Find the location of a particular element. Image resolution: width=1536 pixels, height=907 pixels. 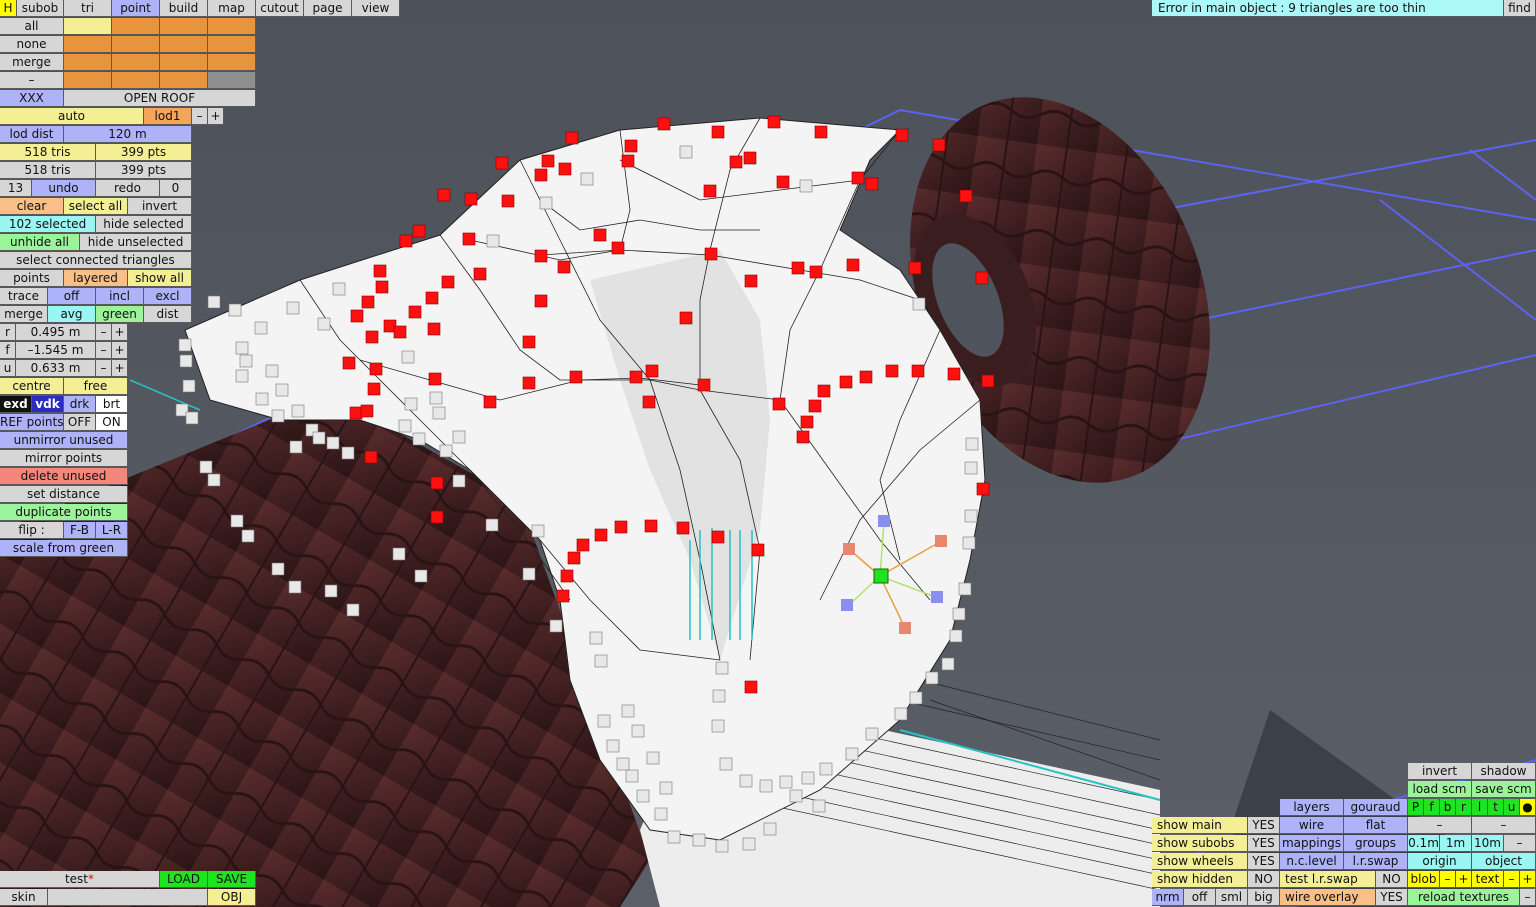

menu-map: map is located at coordinates (232, 8).